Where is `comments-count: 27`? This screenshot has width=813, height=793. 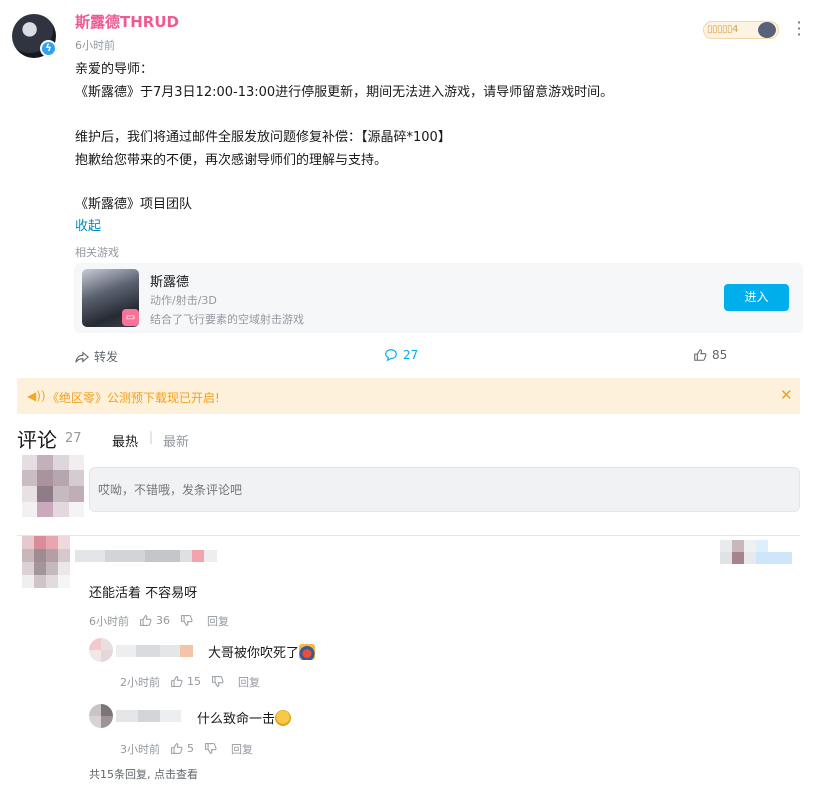 comments-count: 27 is located at coordinates (73, 438).